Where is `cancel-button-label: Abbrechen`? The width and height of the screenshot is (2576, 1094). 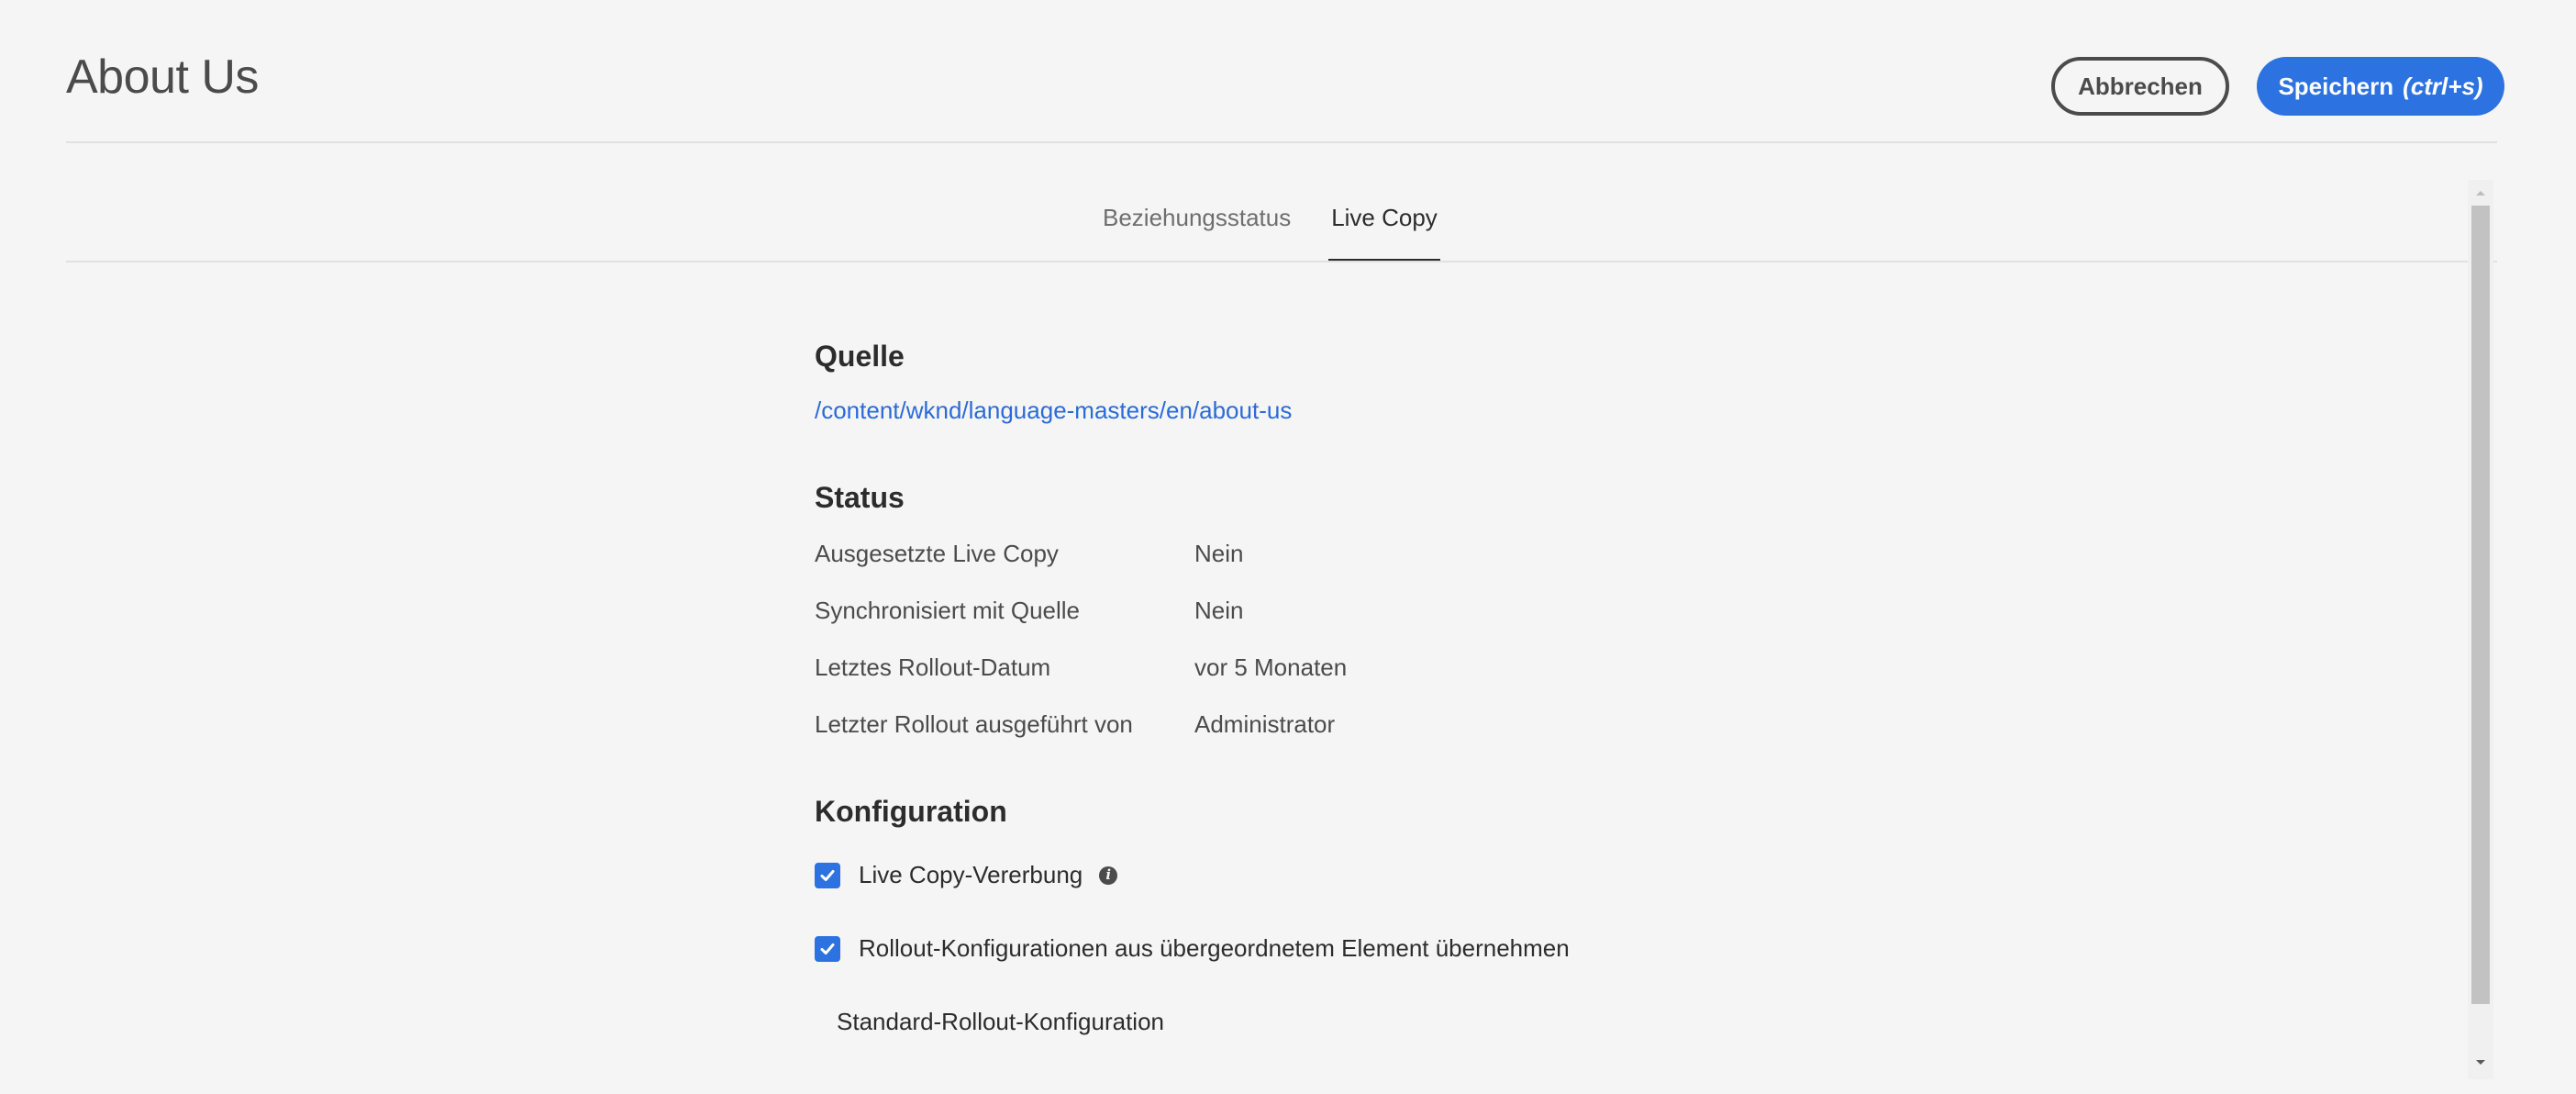 cancel-button-label: Abbrechen is located at coordinates (2140, 86).